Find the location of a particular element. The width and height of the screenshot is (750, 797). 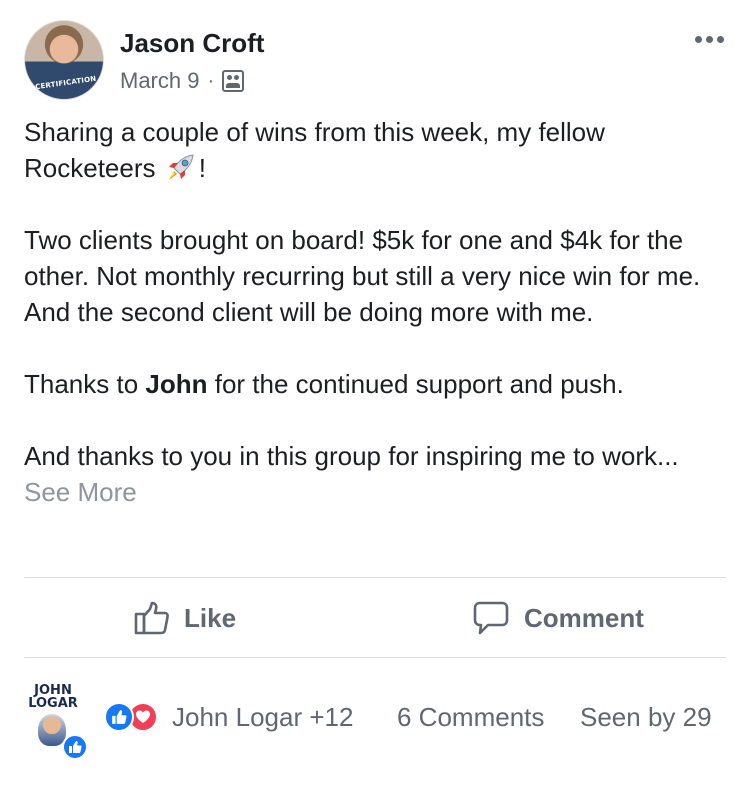

thumbs-up-outline-icon is located at coordinates (151, 618).